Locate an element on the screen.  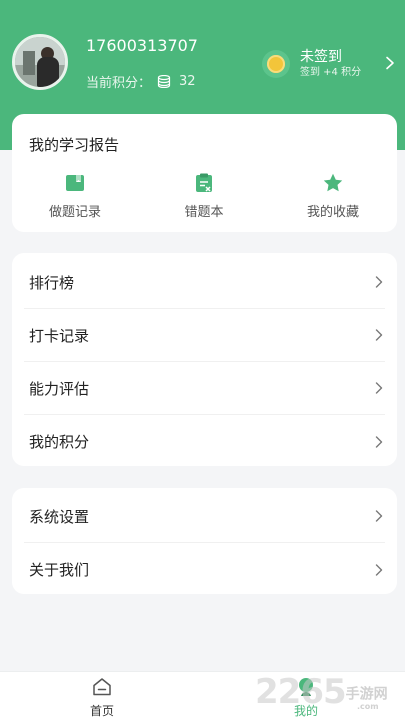
user-phone: 17600313707 is located at coordinates (142, 45).